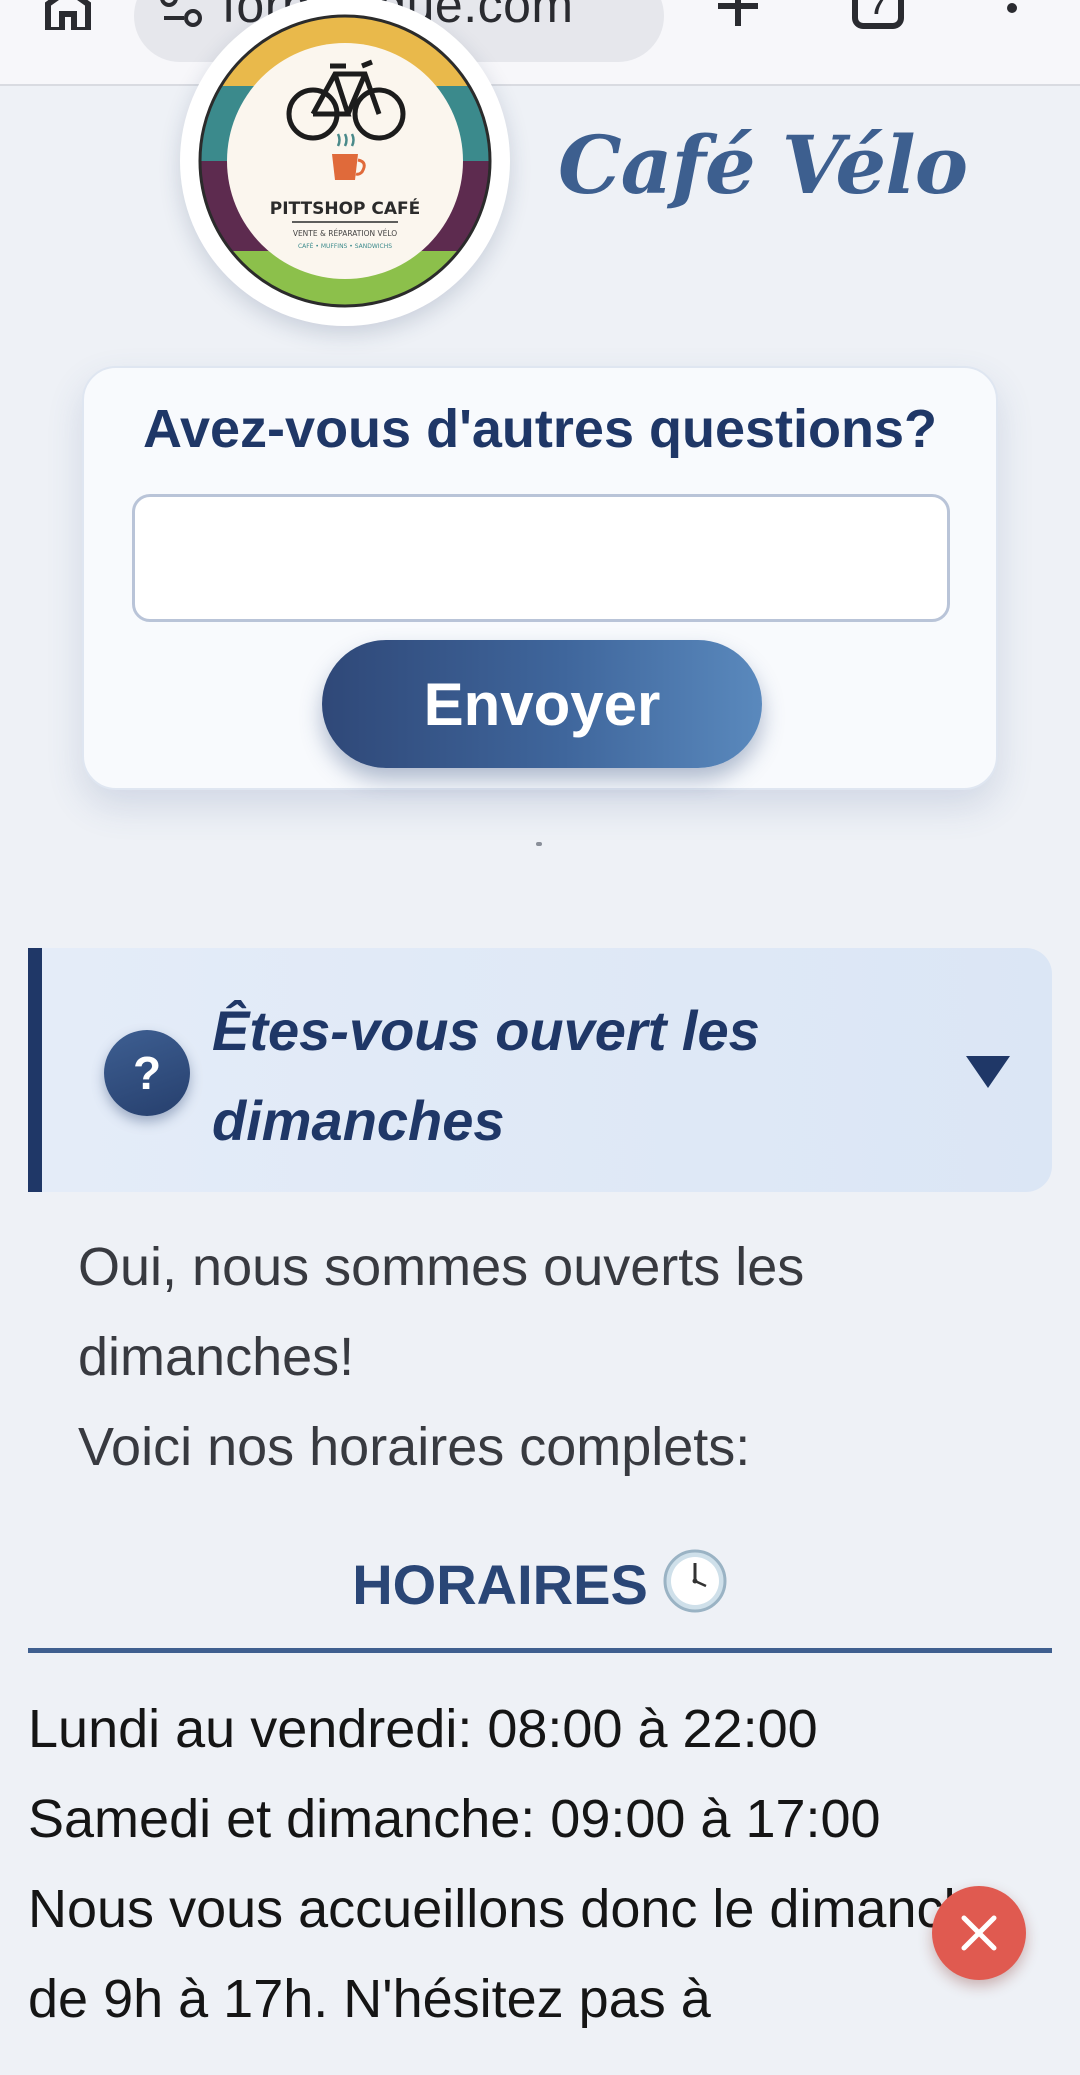 The image size is (1080, 2075). What do you see at coordinates (695, 1581) in the screenshot?
I see `clock-icon` at bounding box center [695, 1581].